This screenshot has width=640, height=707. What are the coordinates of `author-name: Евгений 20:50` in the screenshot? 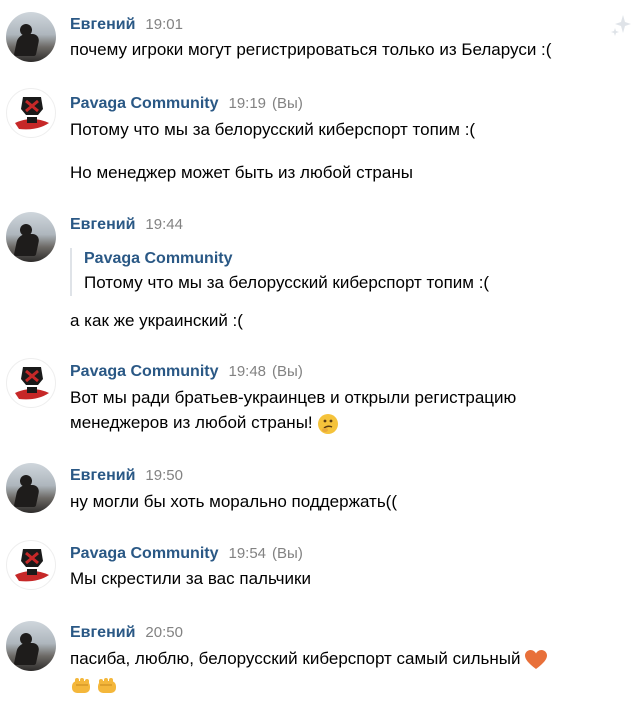 It's located at (126, 633).